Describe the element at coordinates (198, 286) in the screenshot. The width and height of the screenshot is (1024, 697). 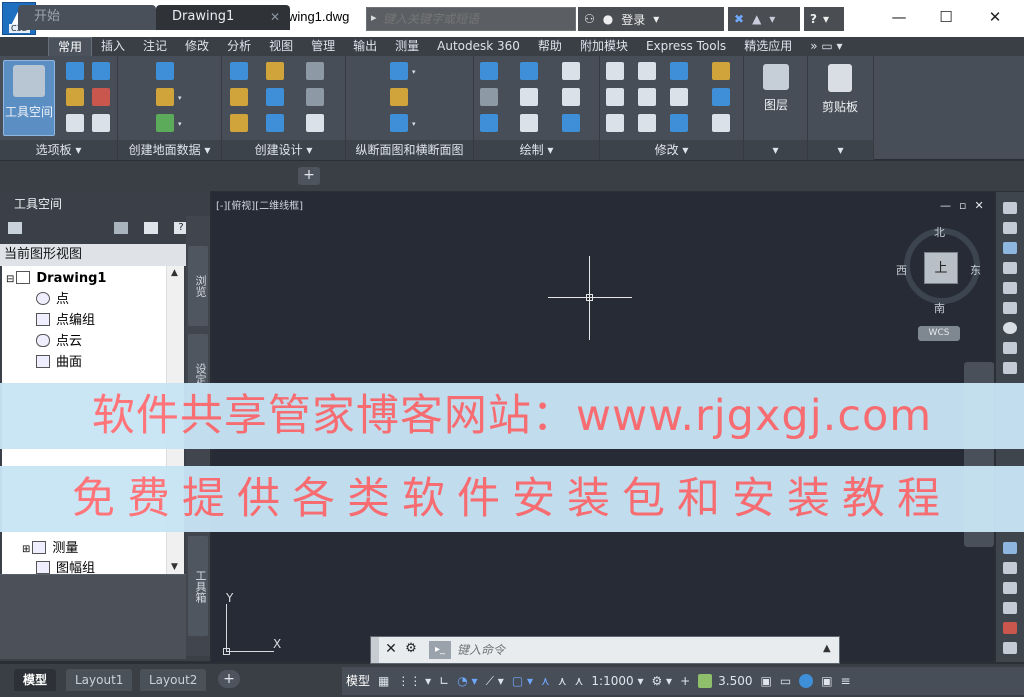
I see `side-tab-prospector: 浏览` at that location.